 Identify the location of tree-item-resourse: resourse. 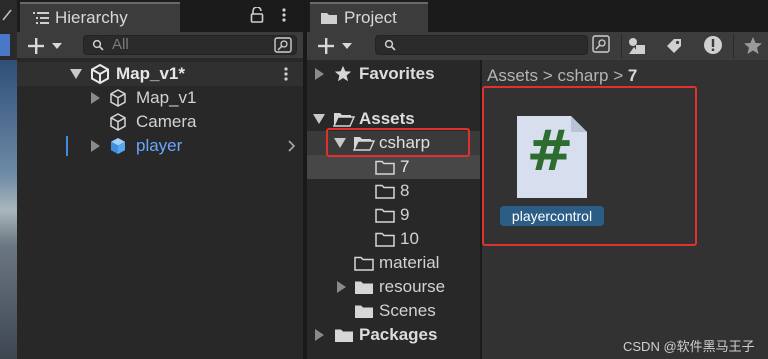
(393, 287).